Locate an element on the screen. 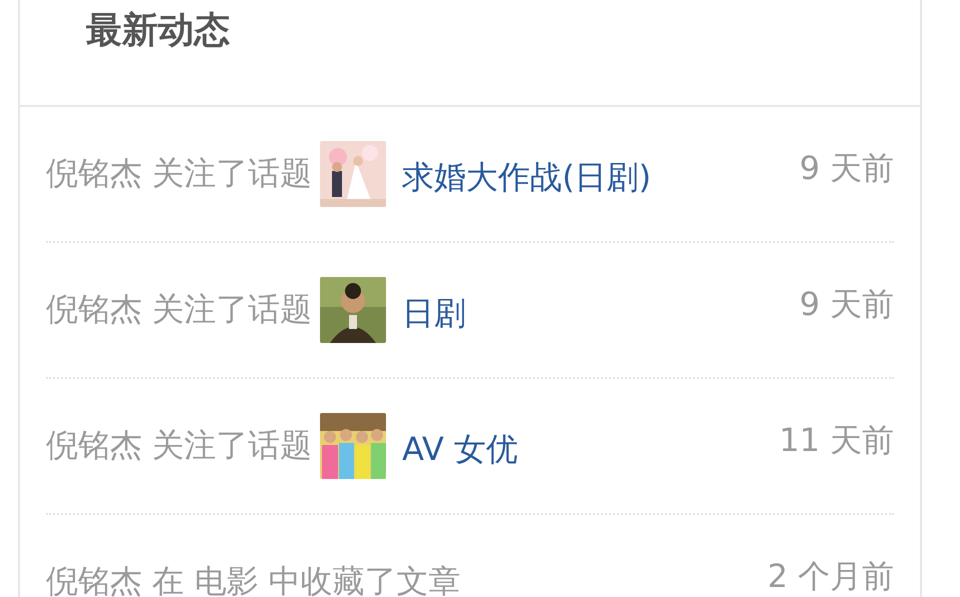 This screenshot has height=597, width=960. activity-time: 2 个月前 is located at coordinates (830, 576).